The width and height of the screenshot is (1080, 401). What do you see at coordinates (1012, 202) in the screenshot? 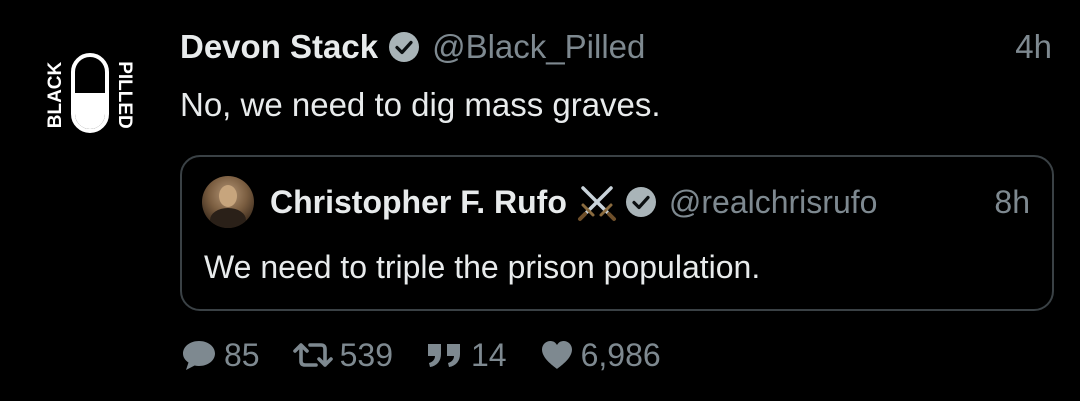
I see `quoted-tweet-timestamp: 8h` at bounding box center [1012, 202].